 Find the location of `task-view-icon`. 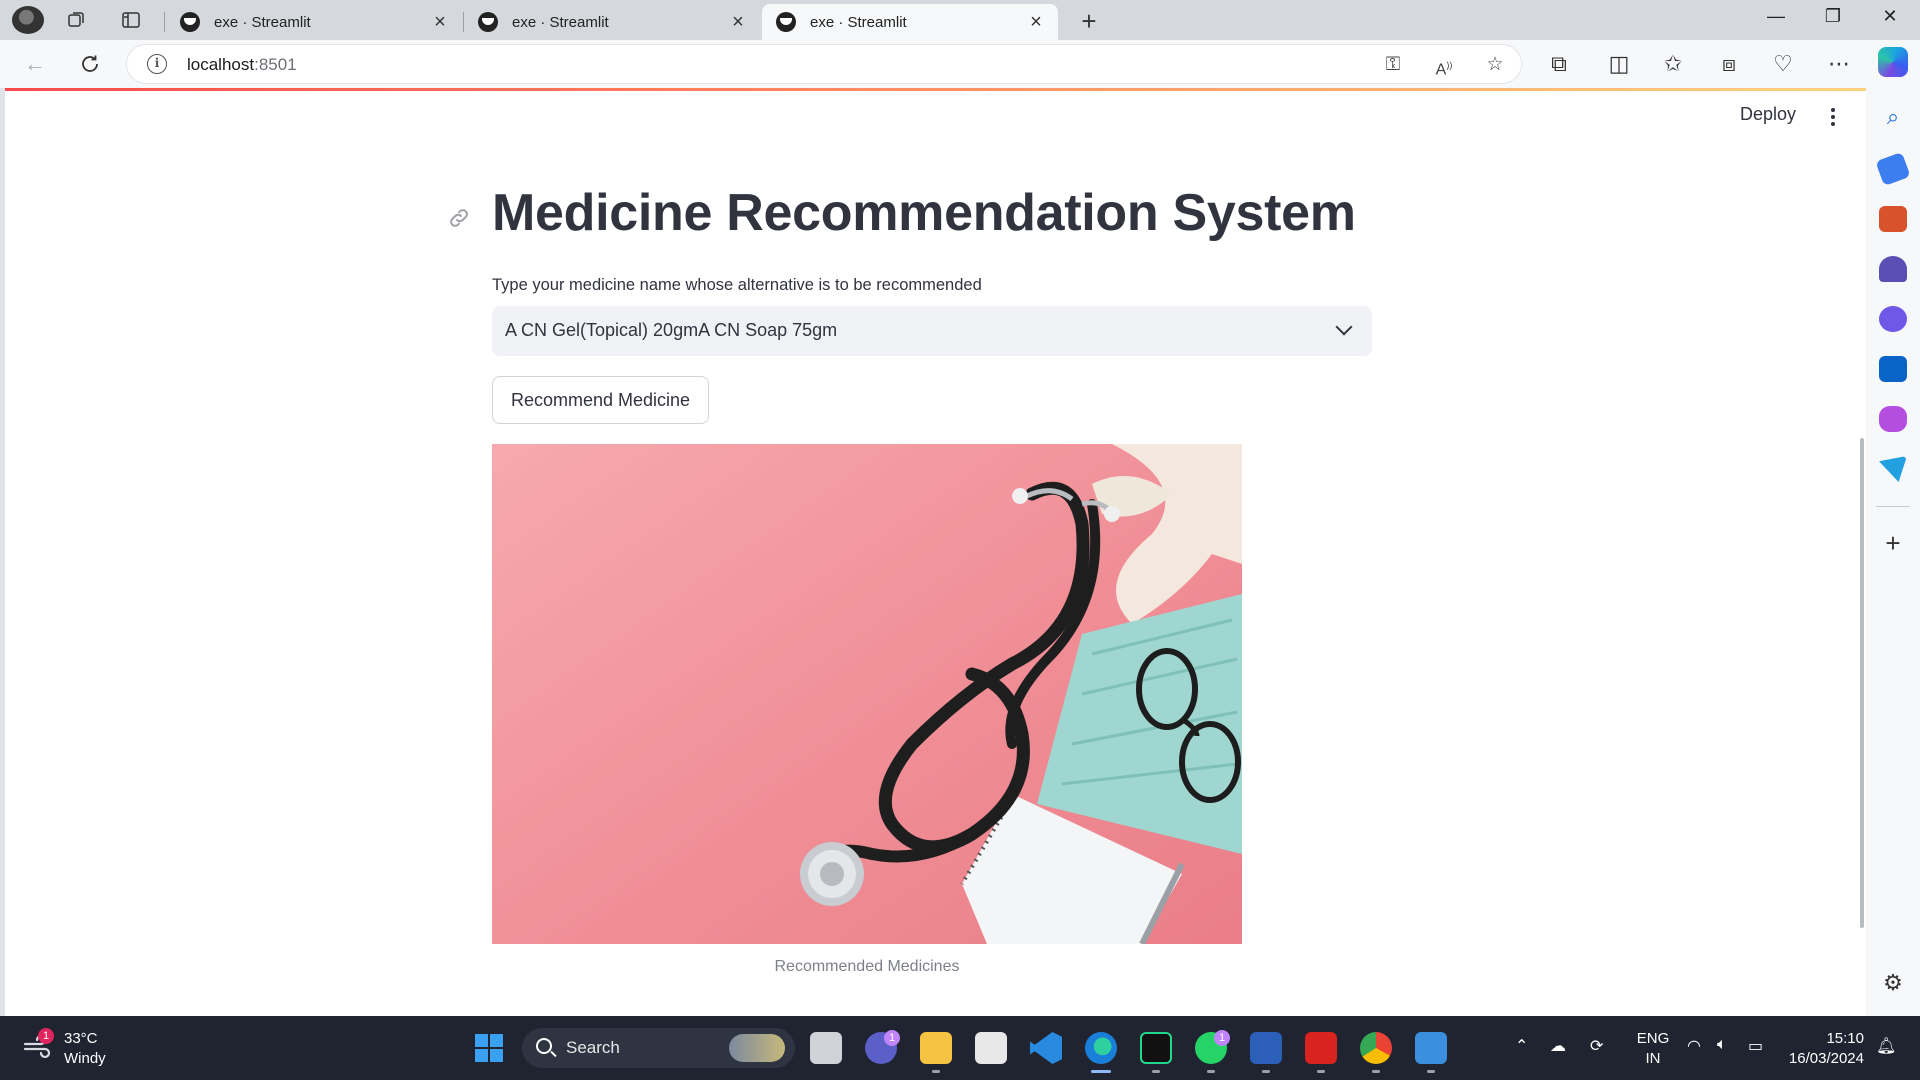

task-view-icon is located at coordinates (826, 1048).